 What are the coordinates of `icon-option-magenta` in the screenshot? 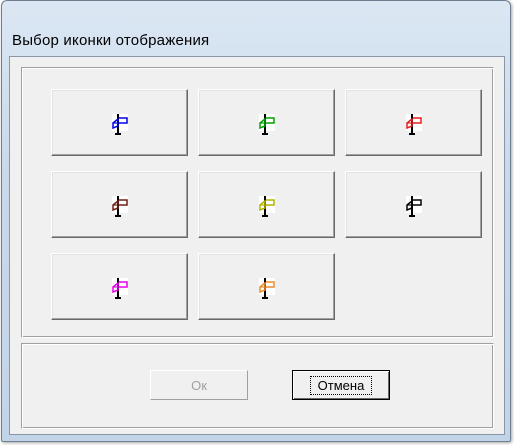 It's located at (119, 286).